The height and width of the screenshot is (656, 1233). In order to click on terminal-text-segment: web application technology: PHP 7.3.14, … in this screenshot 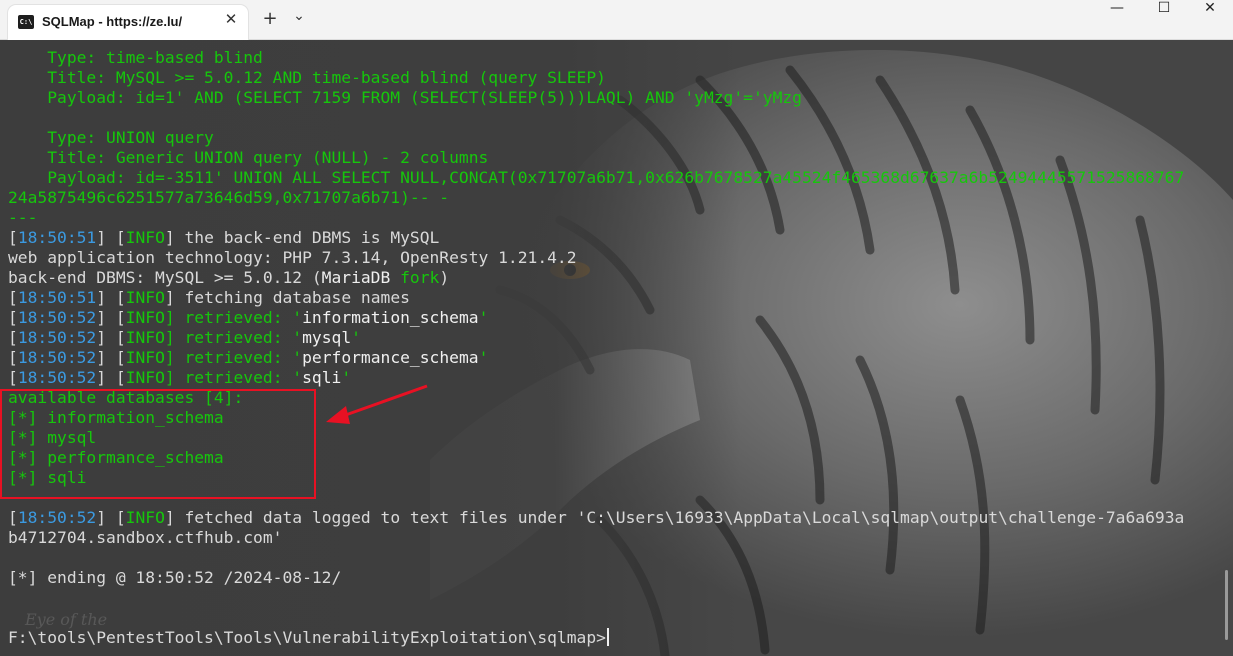, I will do `click(292, 257)`.